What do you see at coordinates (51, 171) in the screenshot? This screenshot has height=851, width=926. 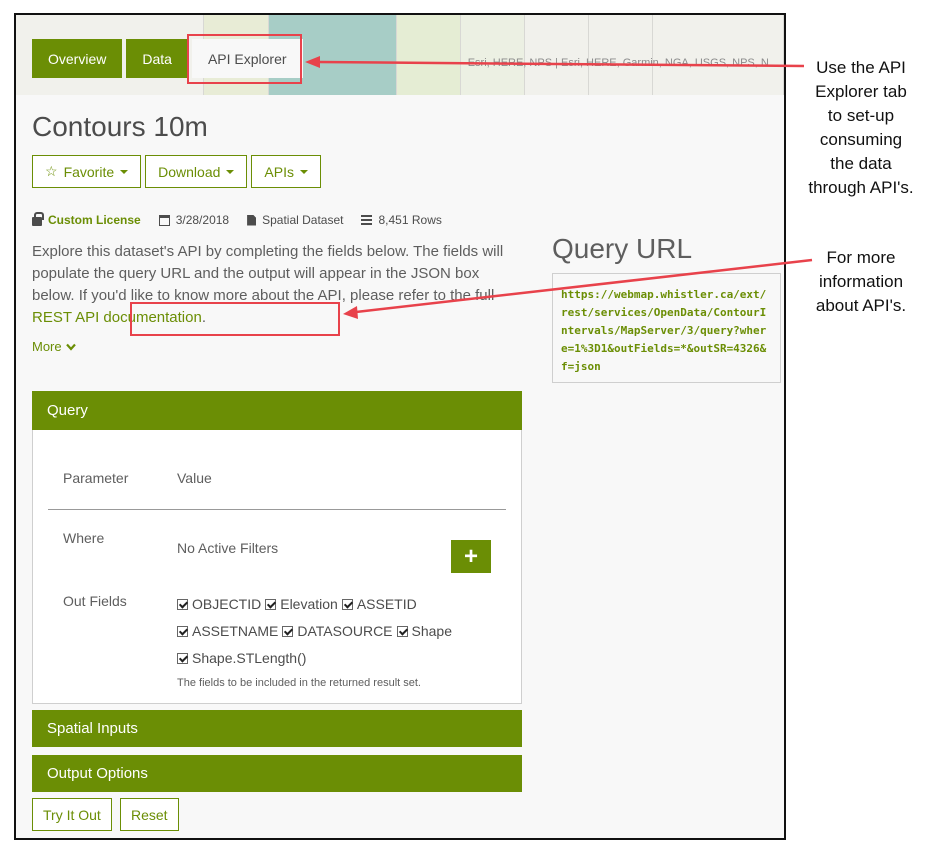 I see `star-icon: ☆` at bounding box center [51, 171].